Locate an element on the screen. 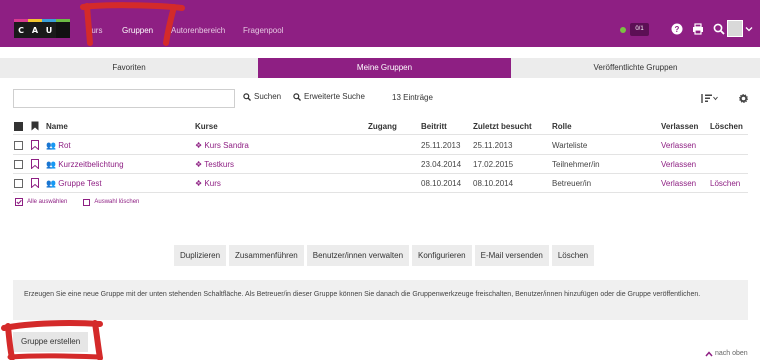  selection-controls: Alle auswählen Auswahl löschen is located at coordinates (77, 202).